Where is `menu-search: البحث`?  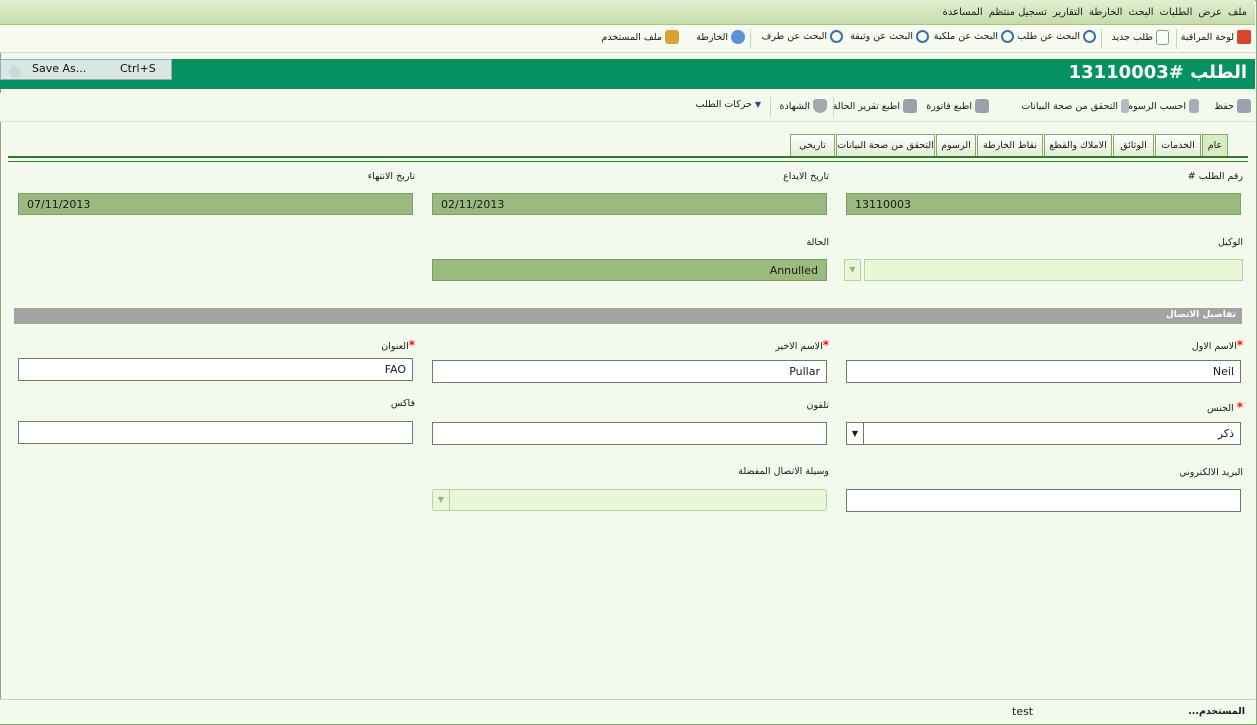
menu-search: البحث is located at coordinates (1140, 12).